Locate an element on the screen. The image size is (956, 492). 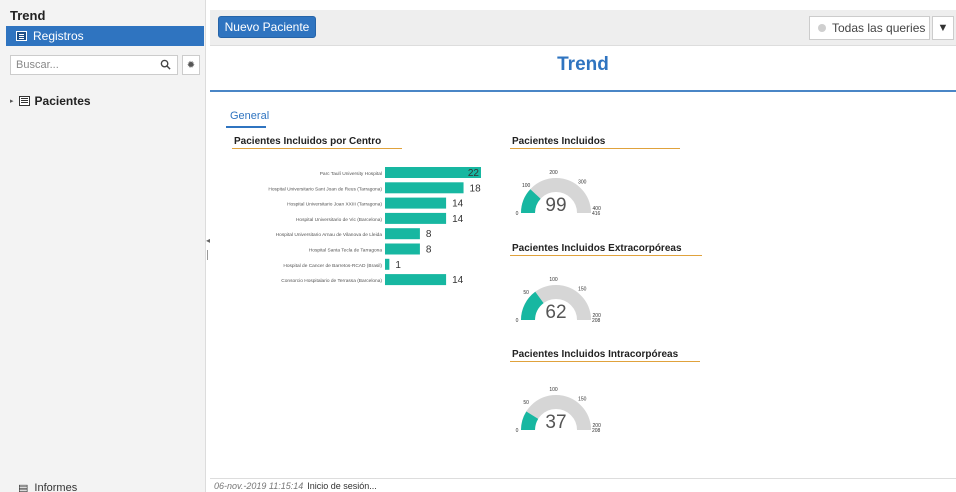
tree-item-label: Pacientes is located at coordinates (62, 101).